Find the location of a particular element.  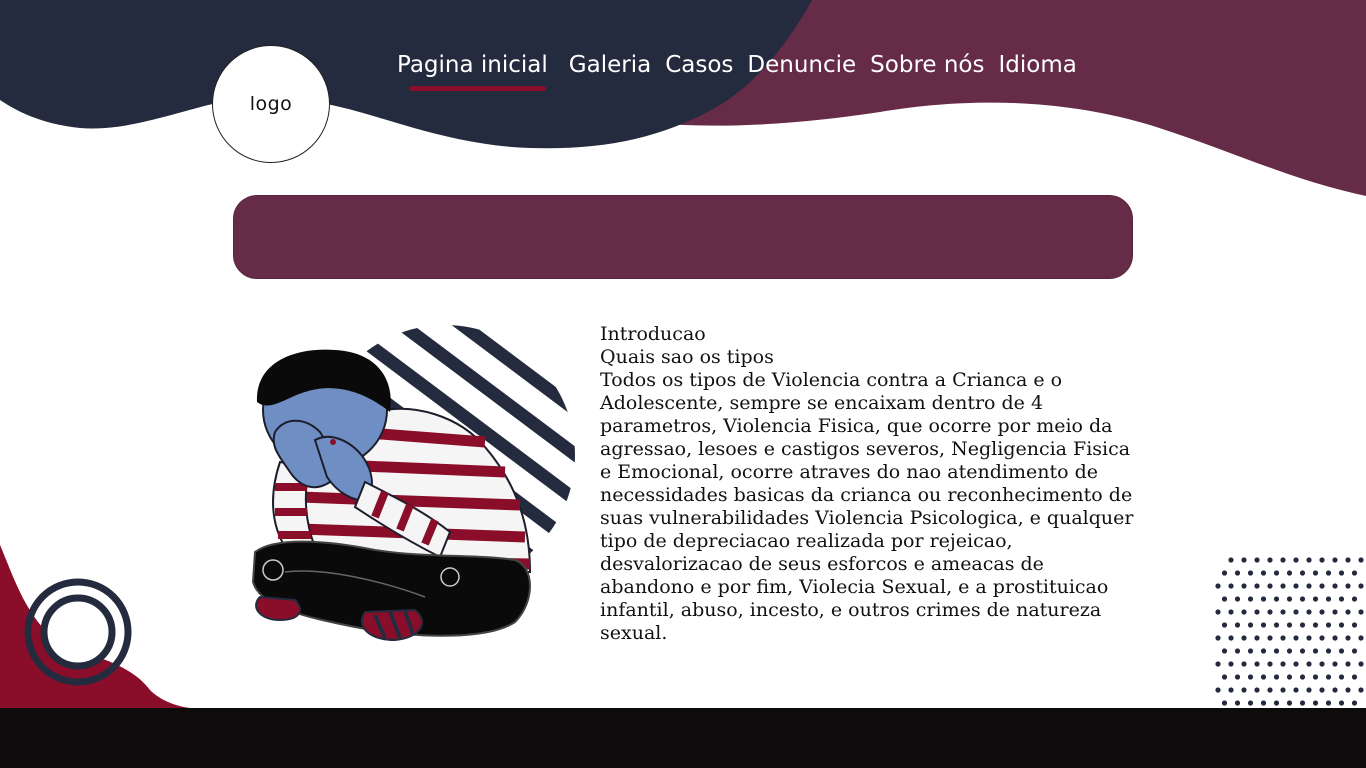

nav-item-cases: Casos is located at coordinates (699, 65).